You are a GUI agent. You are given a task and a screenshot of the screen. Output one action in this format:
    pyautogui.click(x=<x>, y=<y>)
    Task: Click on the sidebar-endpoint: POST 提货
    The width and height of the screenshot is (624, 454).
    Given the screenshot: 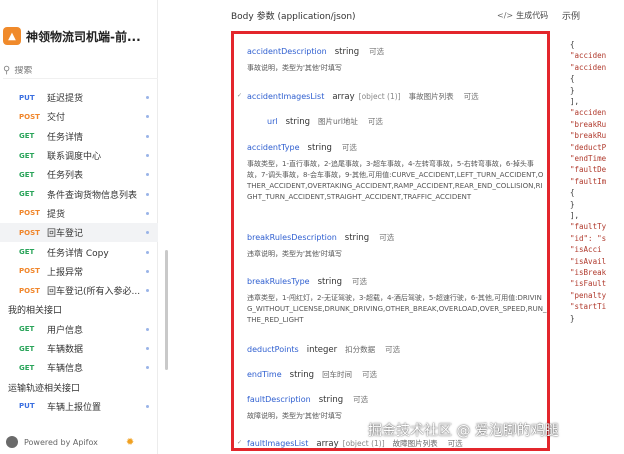 What is the action you would take?
    pyautogui.click(x=79, y=213)
    